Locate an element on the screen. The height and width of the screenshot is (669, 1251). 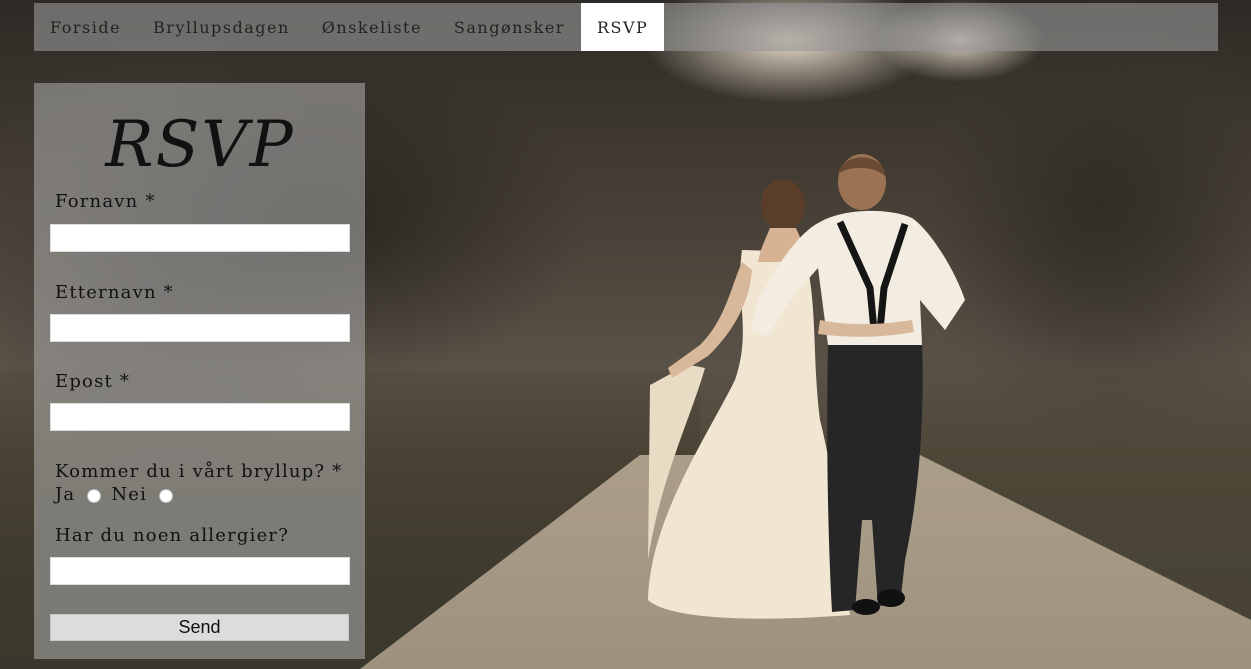
last-name-label: Etternavn * is located at coordinates (114, 292).